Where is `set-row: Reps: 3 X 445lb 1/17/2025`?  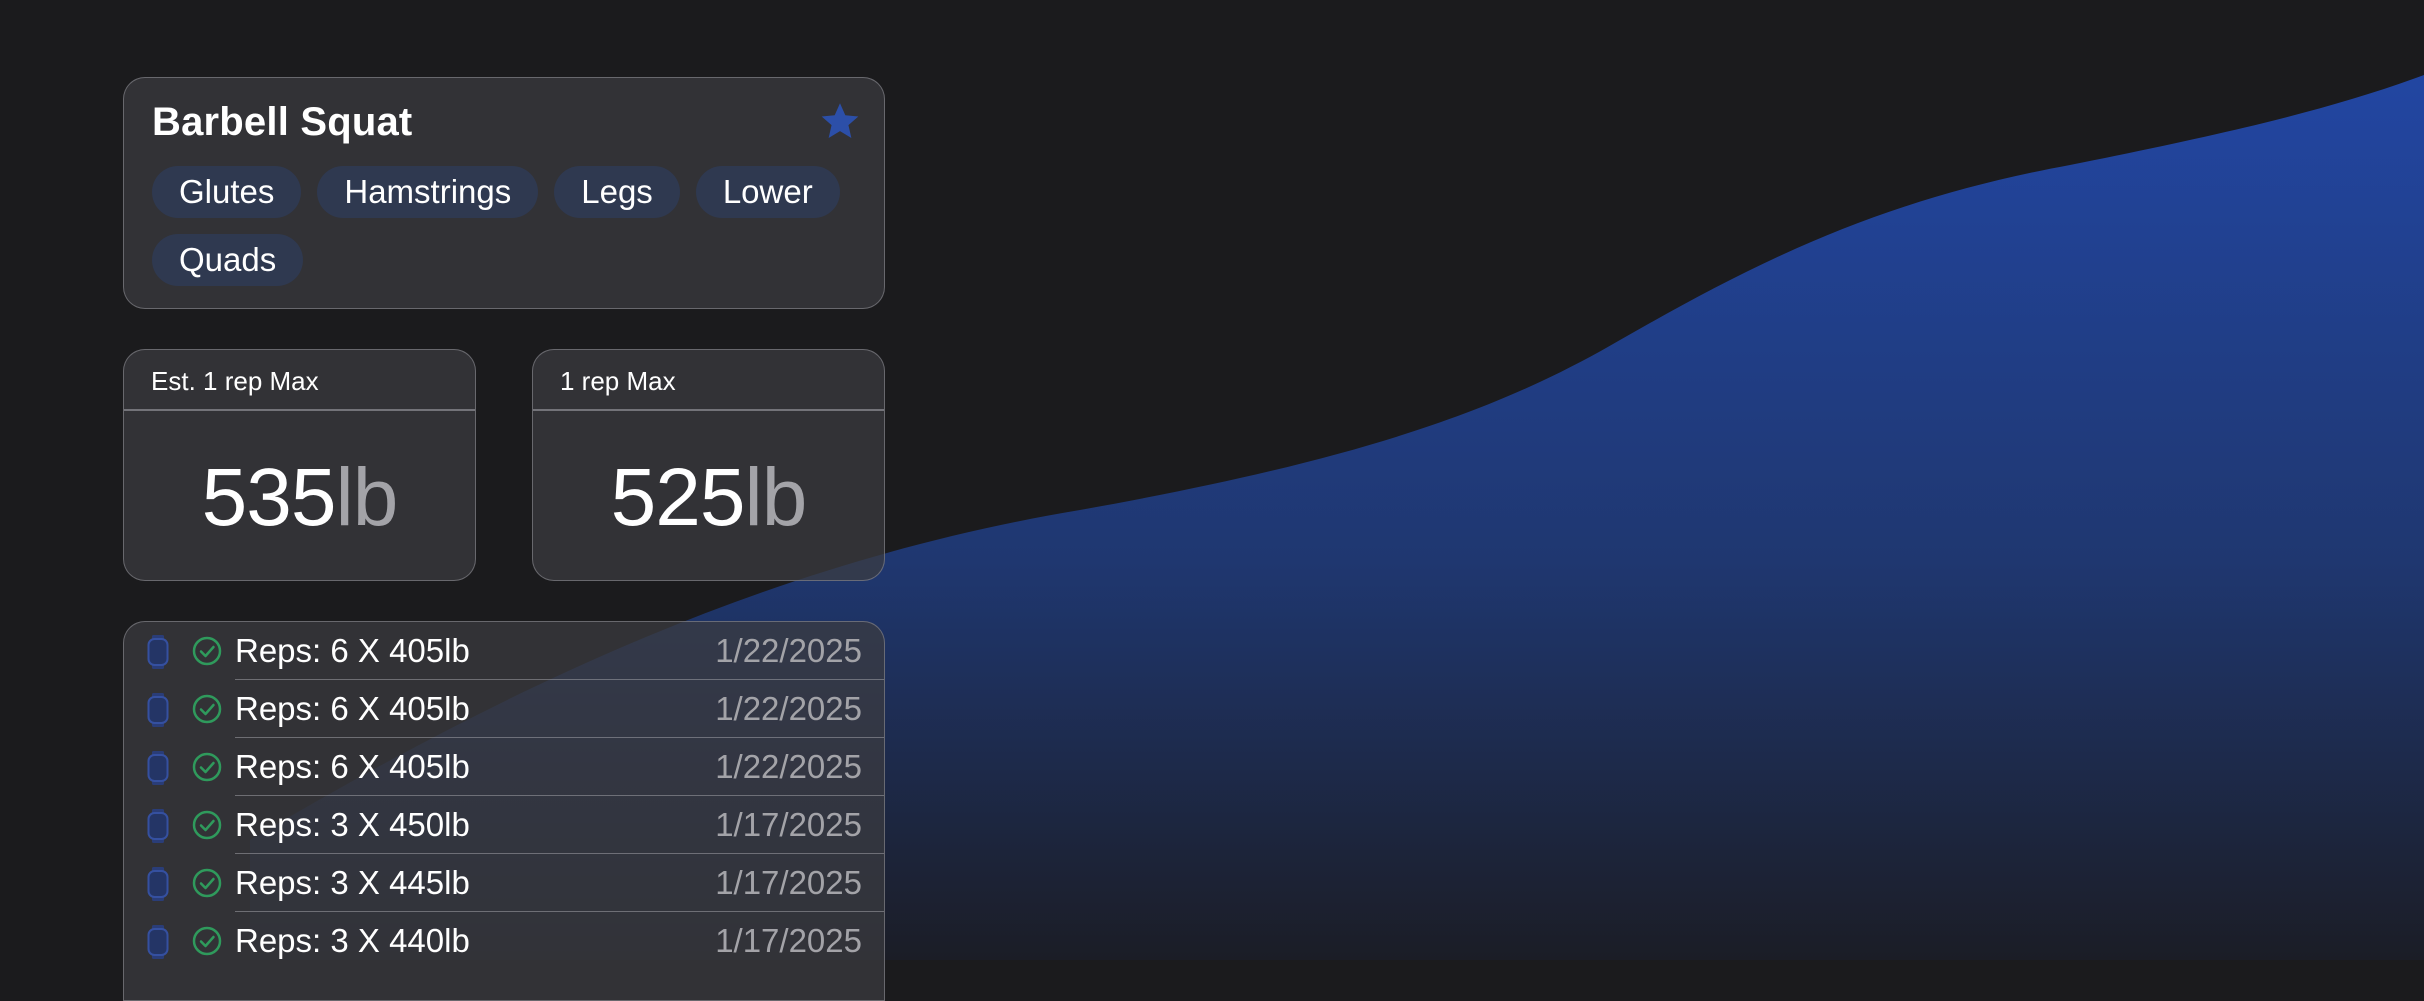
set-row: Reps: 3 X 445lb 1/17/2025 is located at coordinates (504, 883).